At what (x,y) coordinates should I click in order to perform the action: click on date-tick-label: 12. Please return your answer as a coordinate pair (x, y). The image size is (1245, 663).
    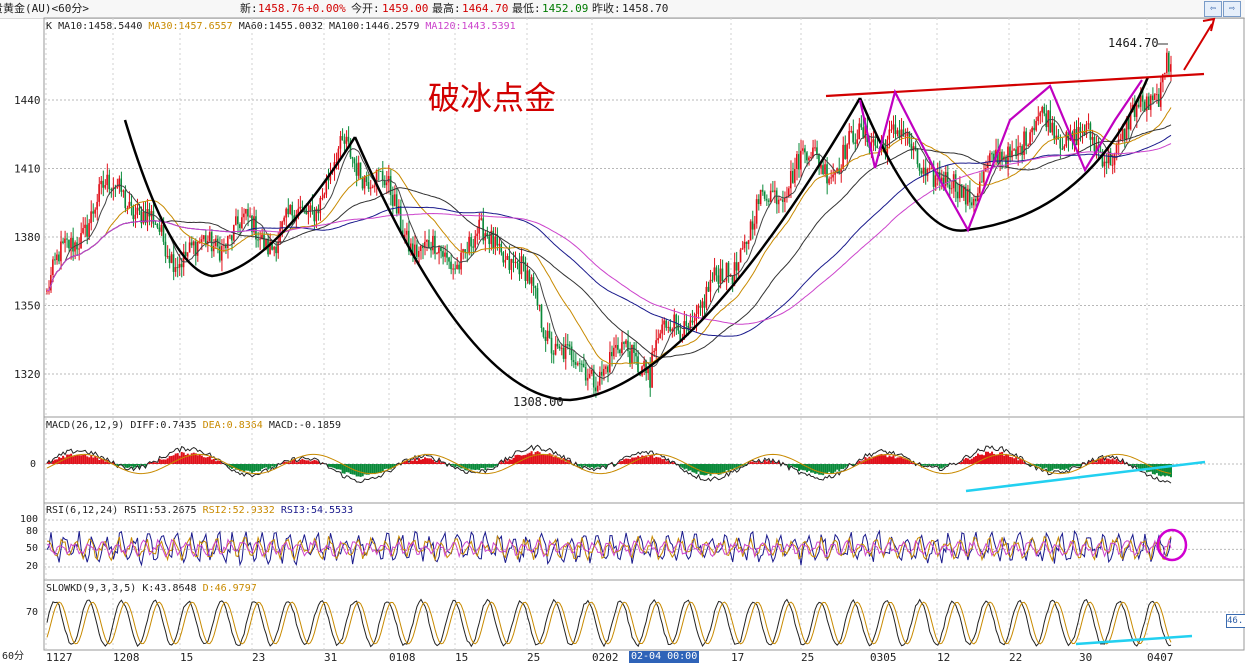
    Looking at the image, I should click on (943, 657).